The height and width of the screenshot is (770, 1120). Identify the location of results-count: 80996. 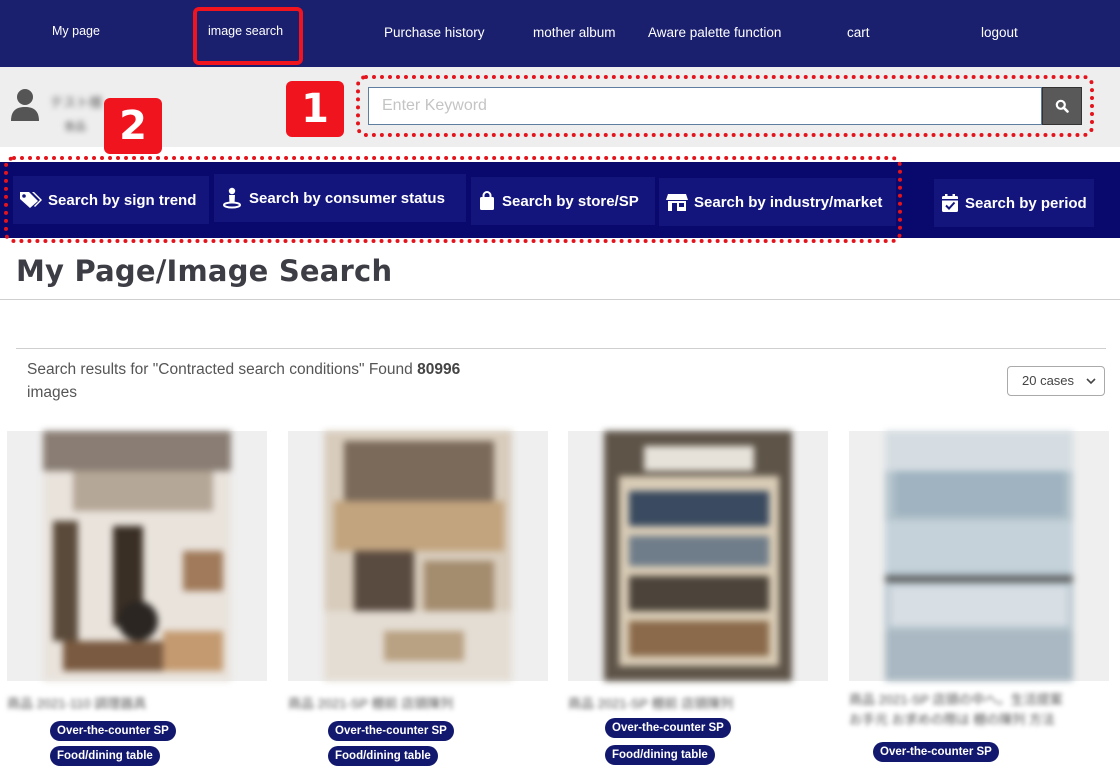
(439, 369).